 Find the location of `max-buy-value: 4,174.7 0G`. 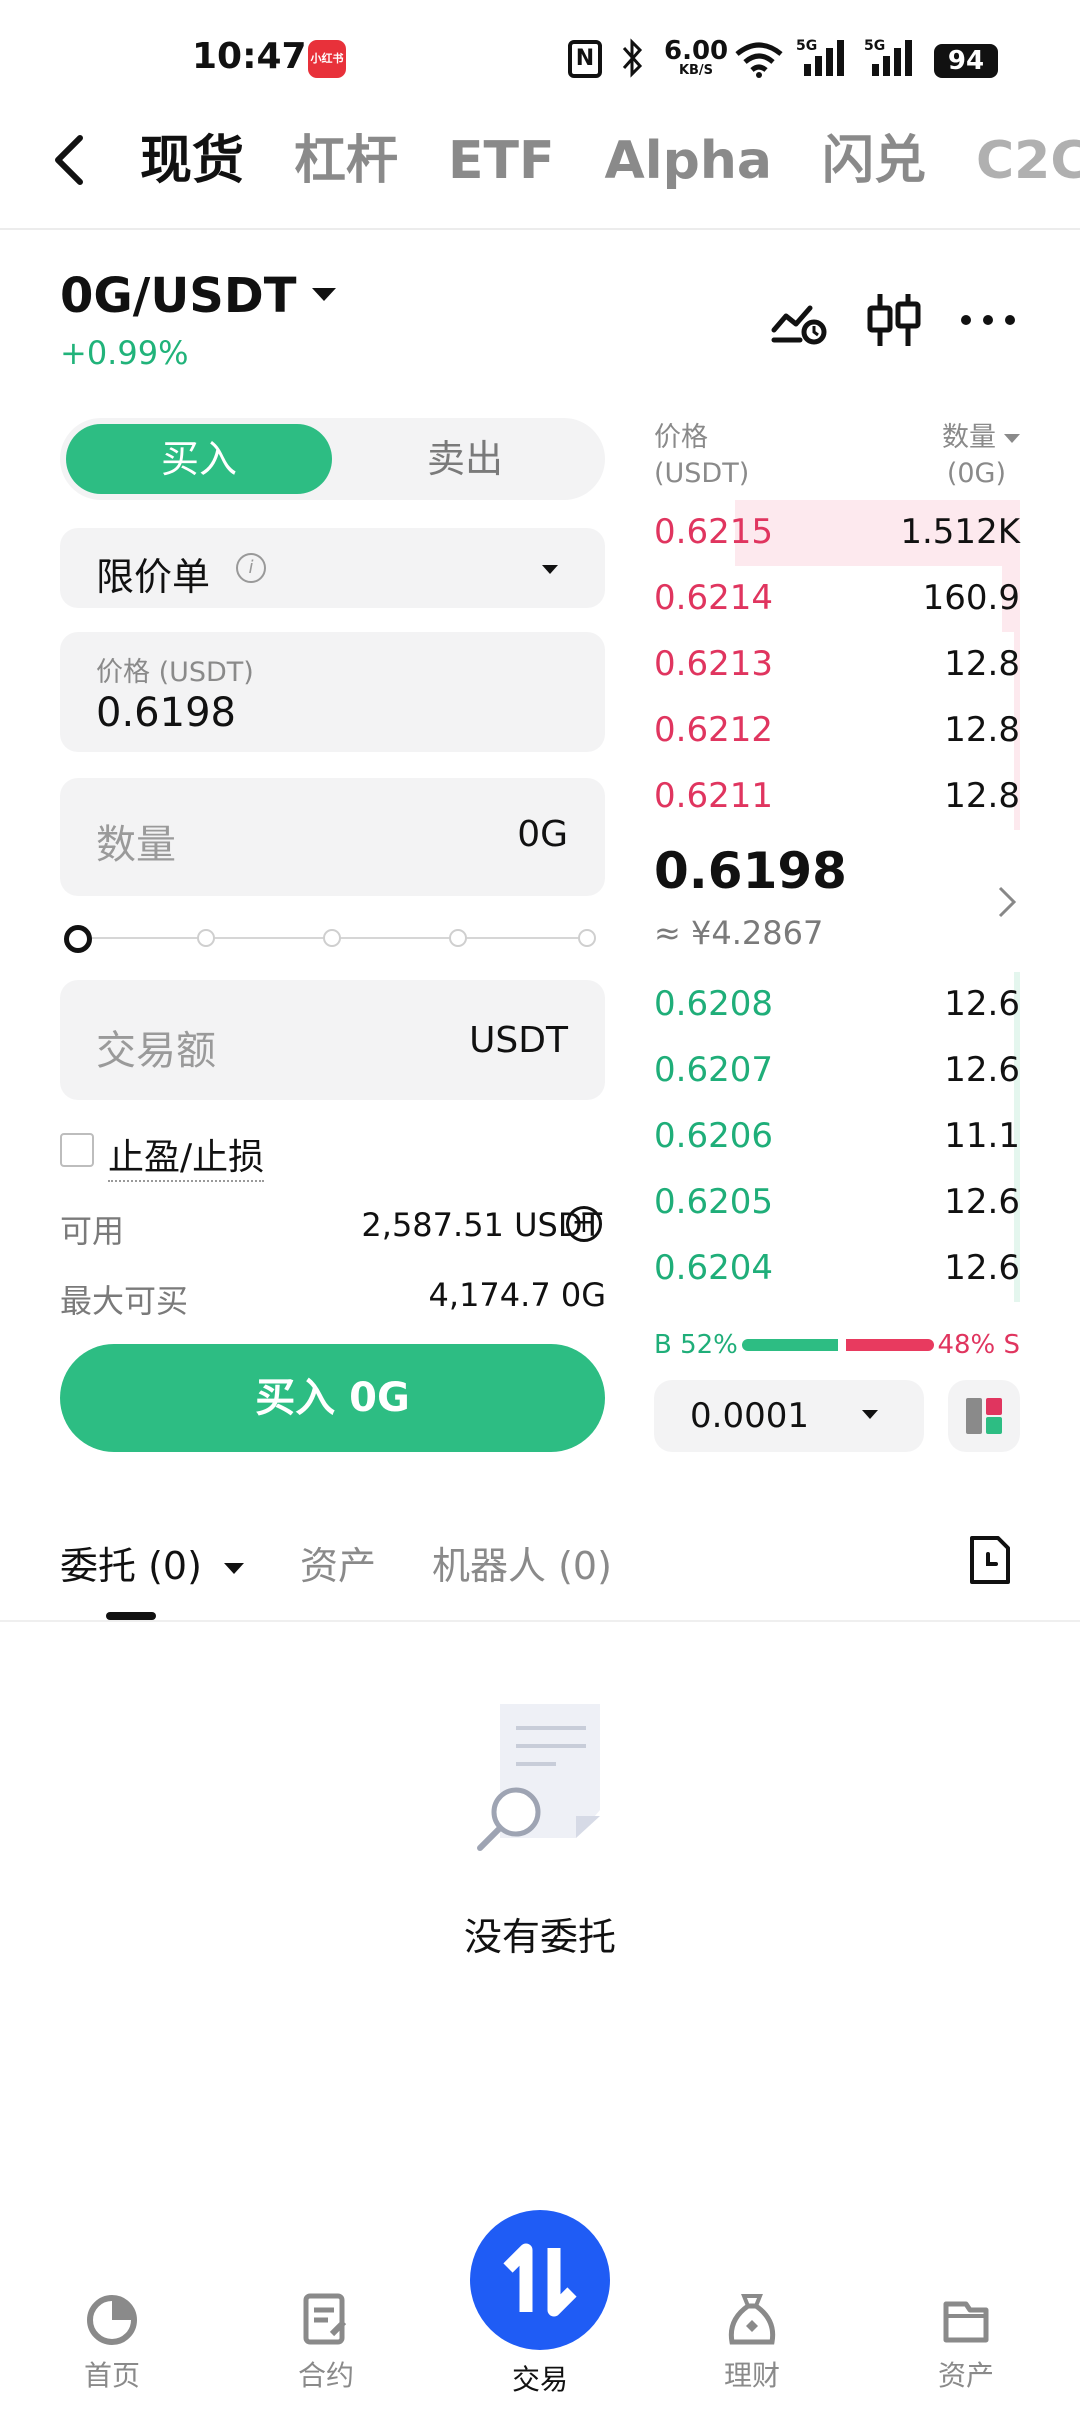

max-buy-value: 4,174.7 0G is located at coordinates (517, 1295).